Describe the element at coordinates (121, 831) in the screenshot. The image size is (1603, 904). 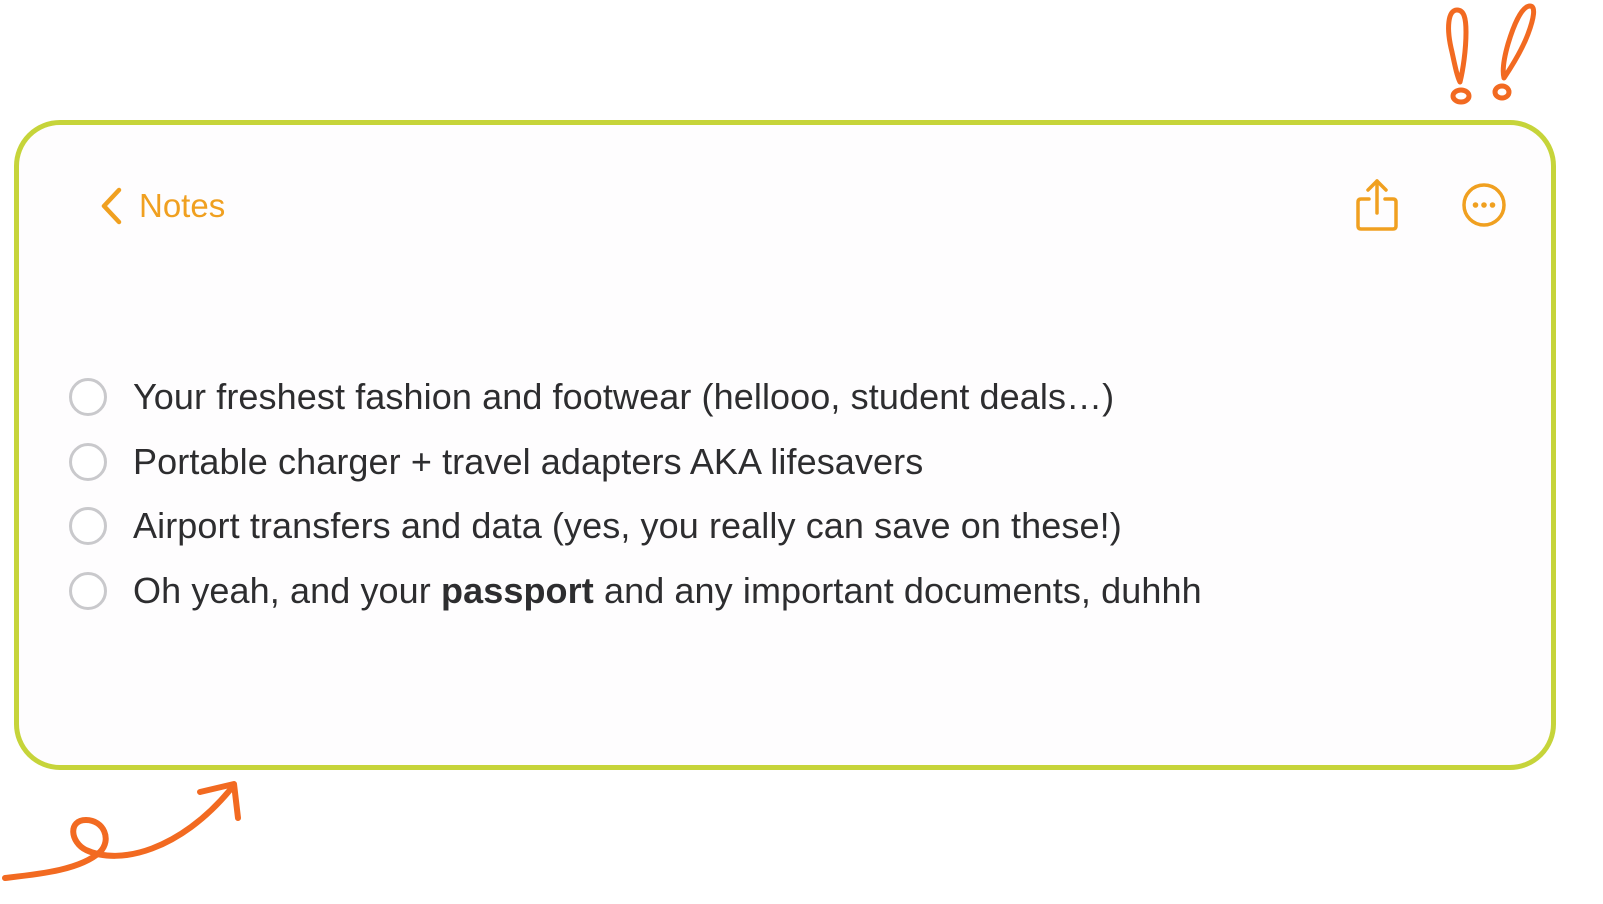
I see `curly-arrow-doodle-icon` at that location.